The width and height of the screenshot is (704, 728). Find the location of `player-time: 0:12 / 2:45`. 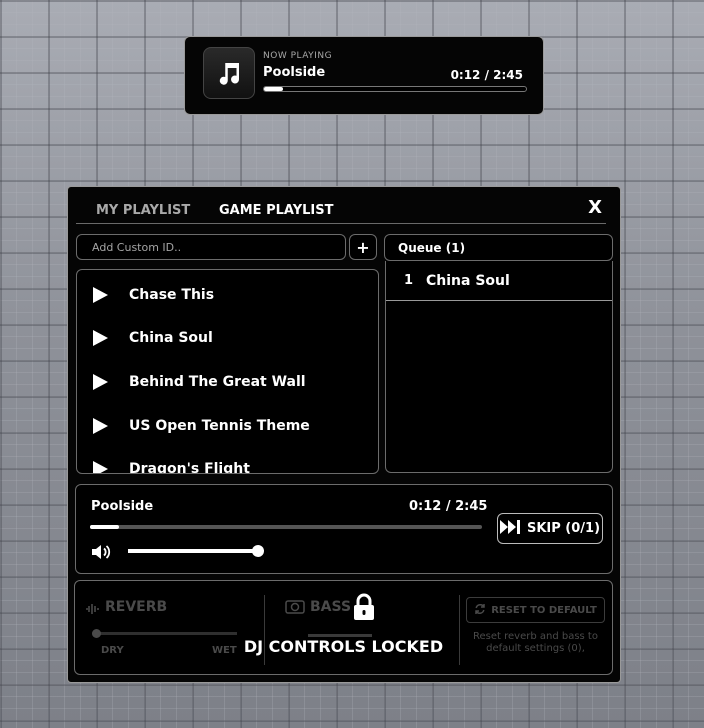

player-time: 0:12 / 2:45 is located at coordinates (448, 506).